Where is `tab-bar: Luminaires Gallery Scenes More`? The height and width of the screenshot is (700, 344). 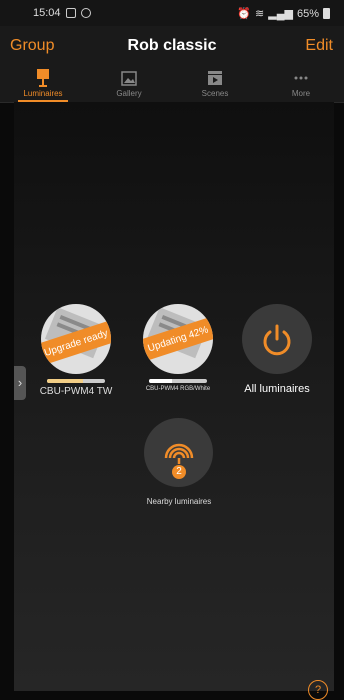
tab-bar: Luminaires Gallery Scenes More is located at coordinates (172, 84).